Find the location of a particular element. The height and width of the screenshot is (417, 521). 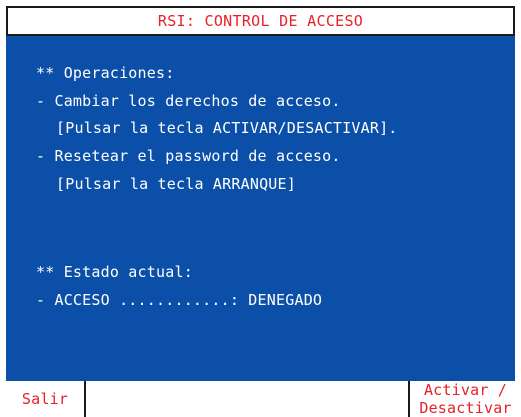

softkey-label-line2: Desactivar is located at coordinates (465, 408).